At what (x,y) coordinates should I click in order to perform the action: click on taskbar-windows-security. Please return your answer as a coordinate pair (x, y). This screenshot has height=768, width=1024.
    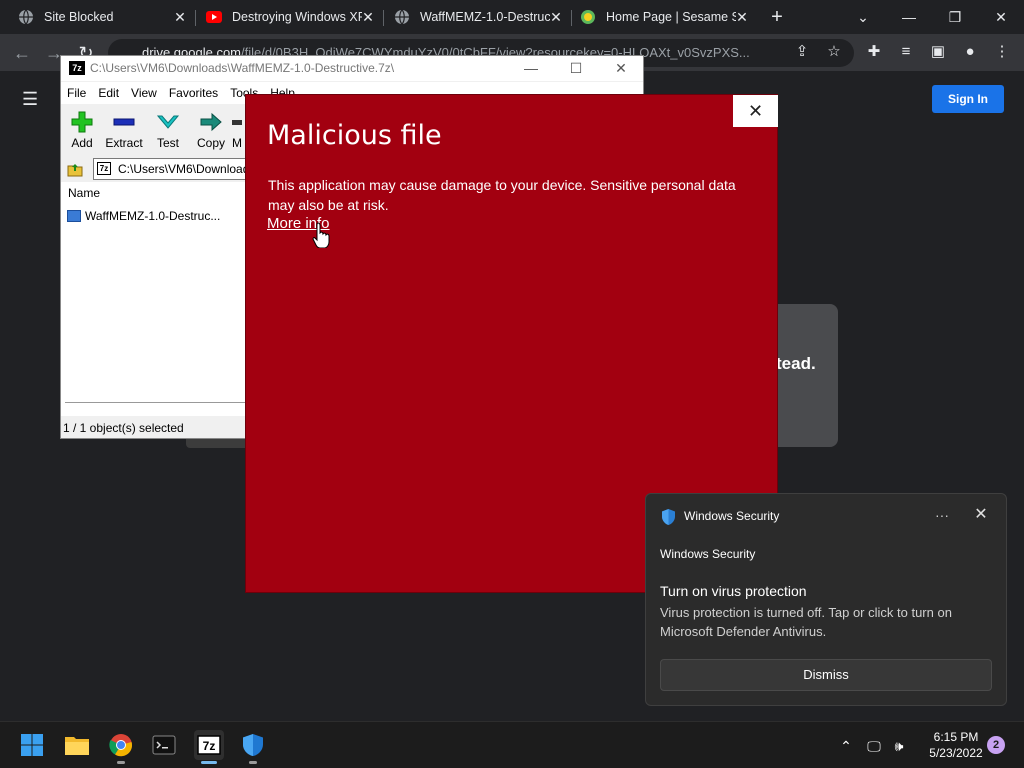
    Looking at the image, I should click on (253, 747).